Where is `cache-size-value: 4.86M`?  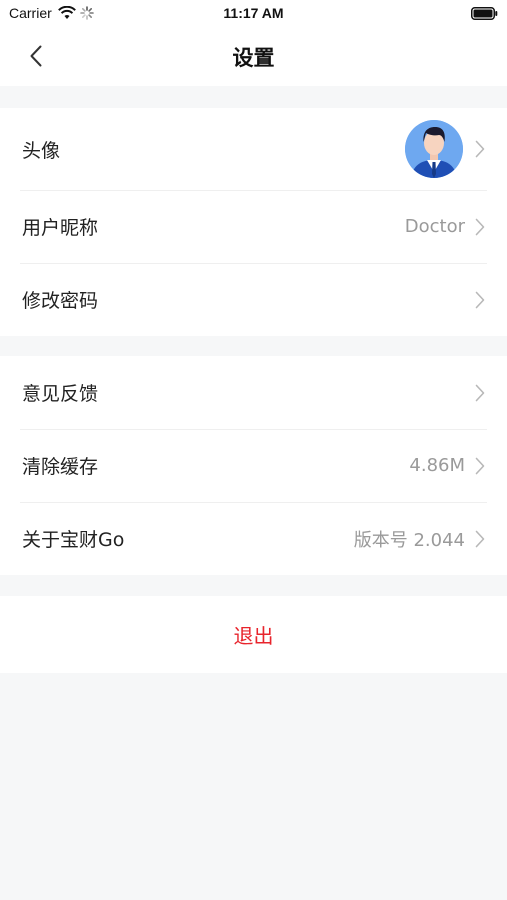
cache-size-value: 4.86M is located at coordinates (437, 465).